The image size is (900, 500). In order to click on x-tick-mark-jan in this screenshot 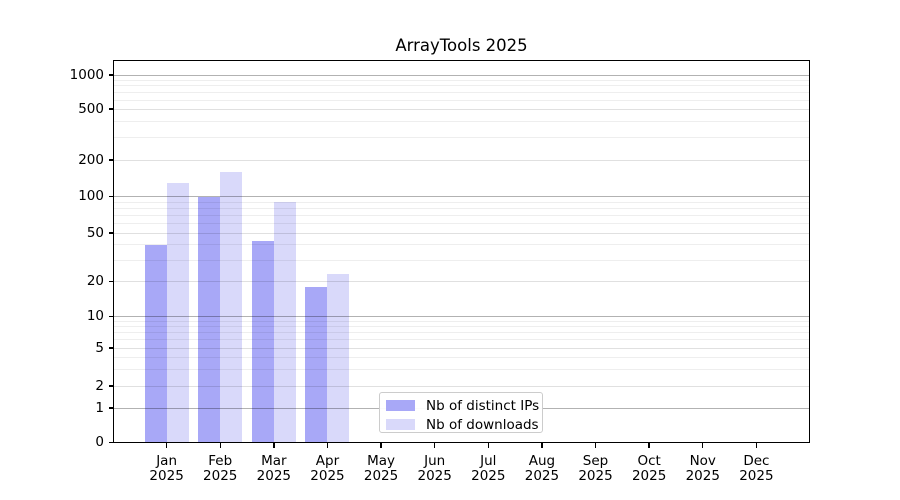, I will do `click(166, 445)`.